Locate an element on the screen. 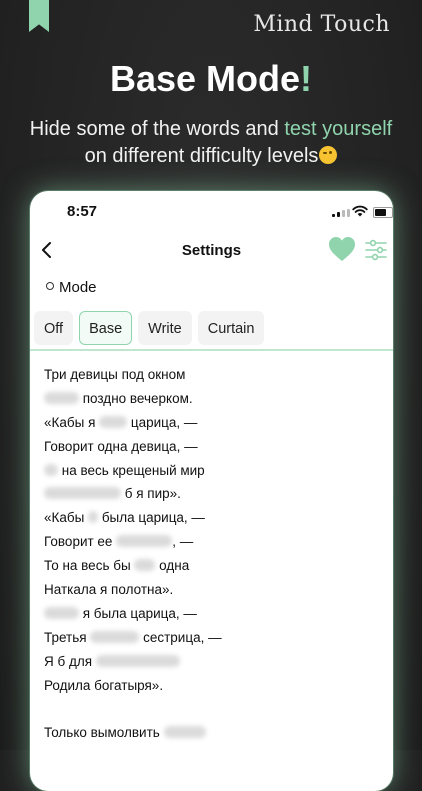 The height and width of the screenshot is (791, 422). hidden-word: Приготовила is located at coordinates (82, 493).